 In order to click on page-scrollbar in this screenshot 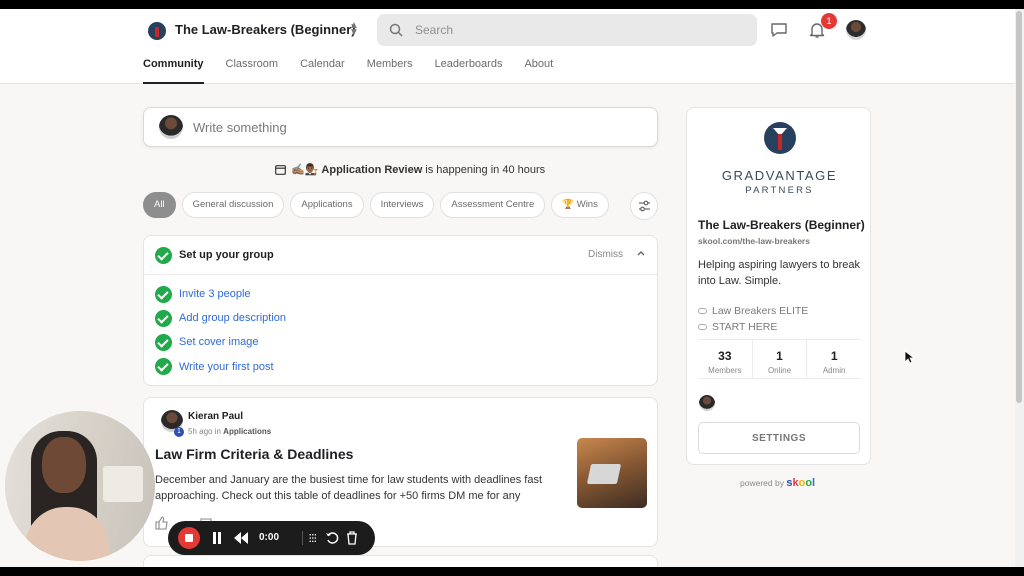, I will do `click(1019, 288)`.